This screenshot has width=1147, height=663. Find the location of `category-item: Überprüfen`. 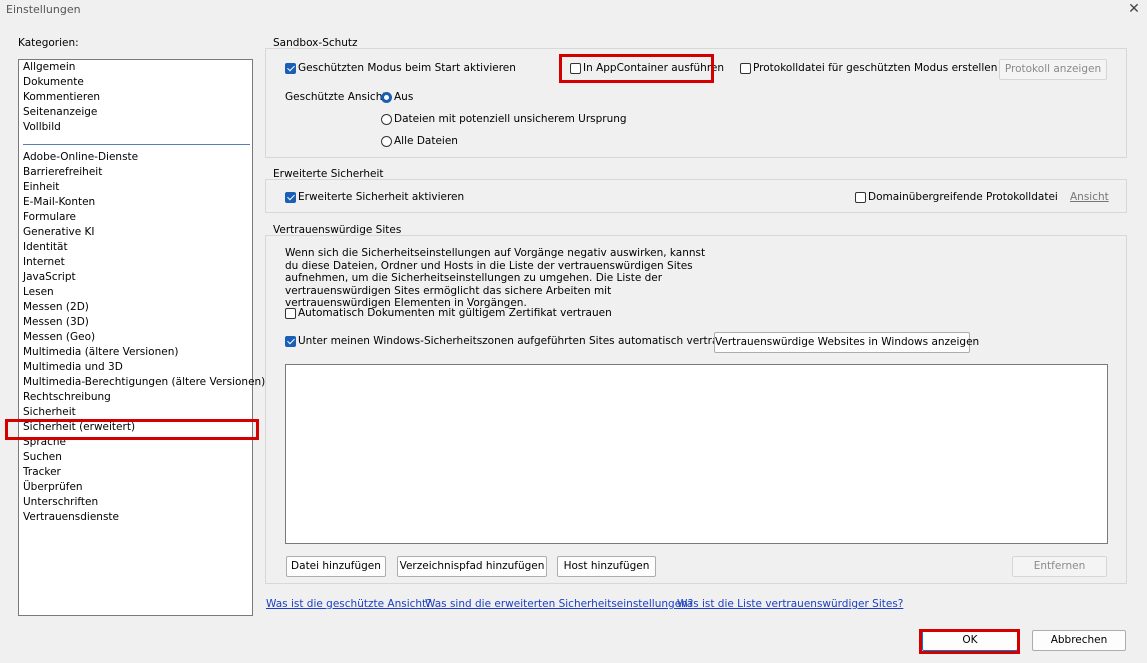

category-item: Überprüfen is located at coordinates (53, 487).